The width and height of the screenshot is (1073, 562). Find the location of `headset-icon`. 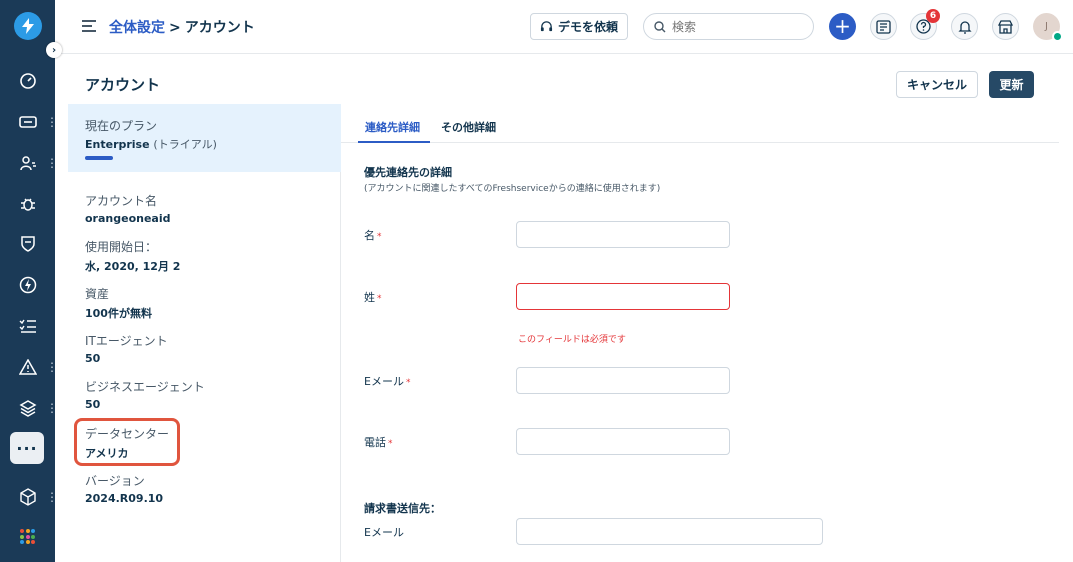

headset-icon is located at coordinates (546, 26).